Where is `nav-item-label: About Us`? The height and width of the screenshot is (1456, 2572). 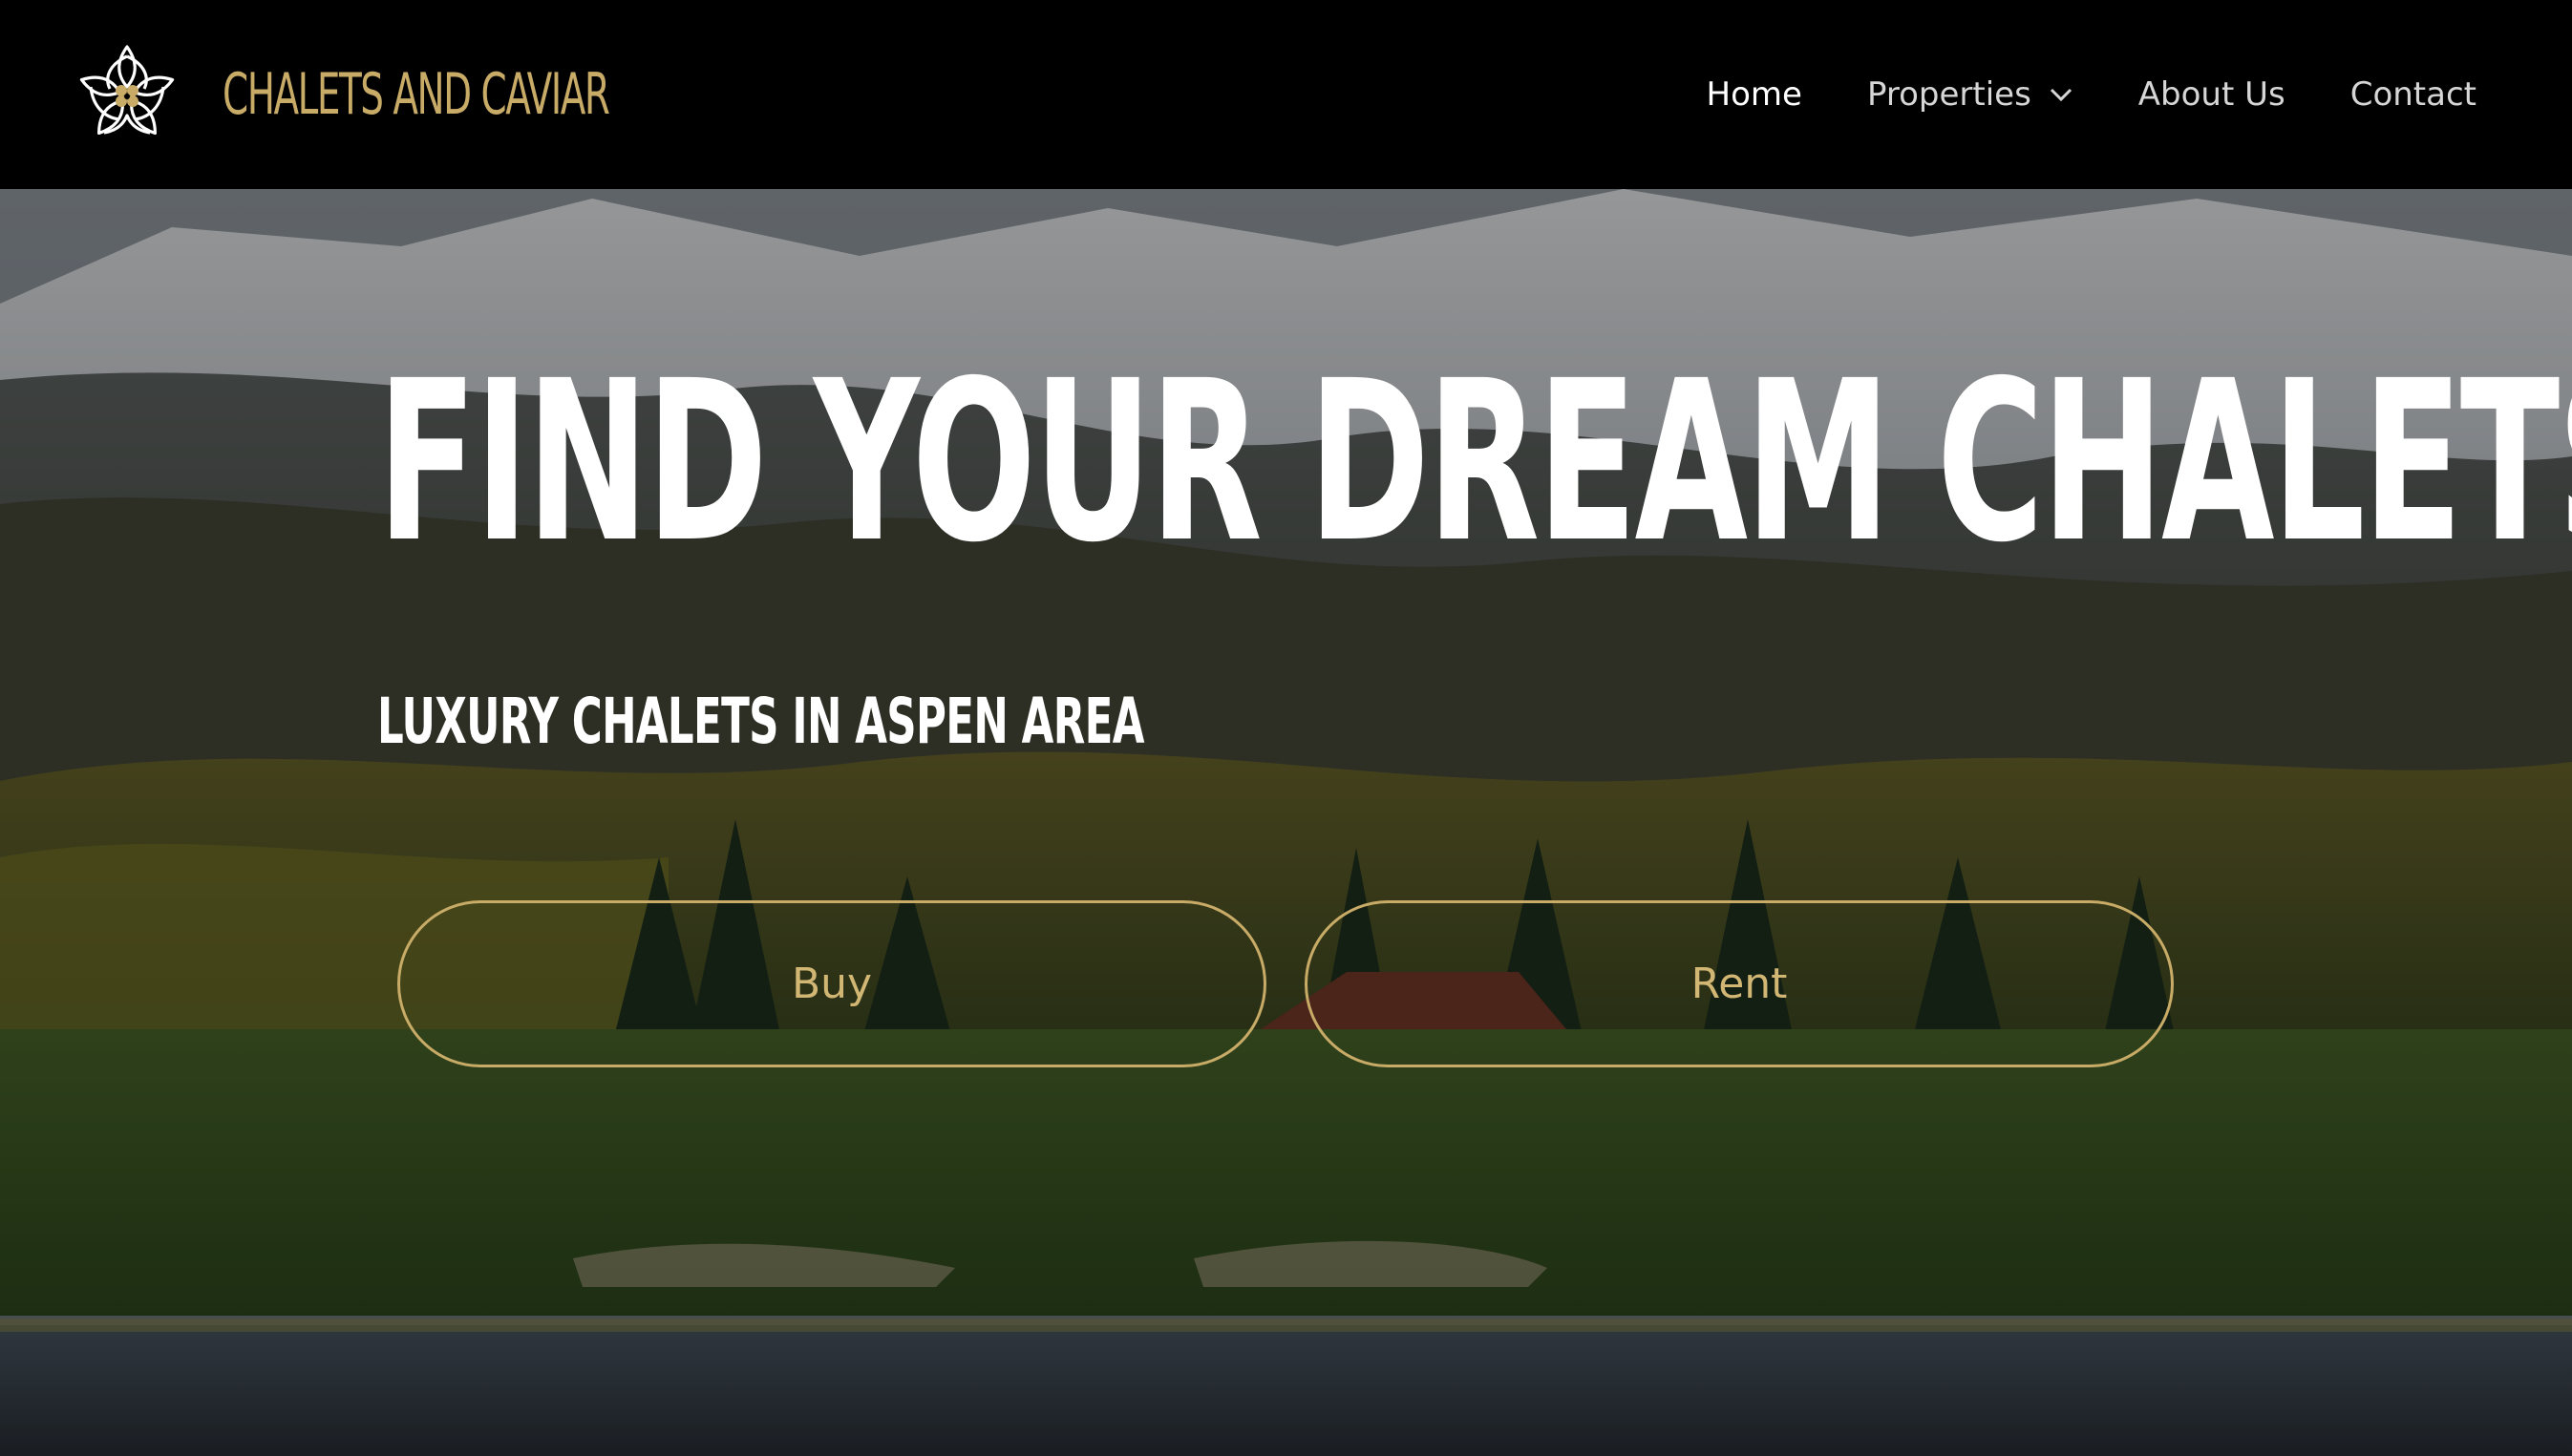 nav-item-label: About Us is located at coordinates (2211, 94).